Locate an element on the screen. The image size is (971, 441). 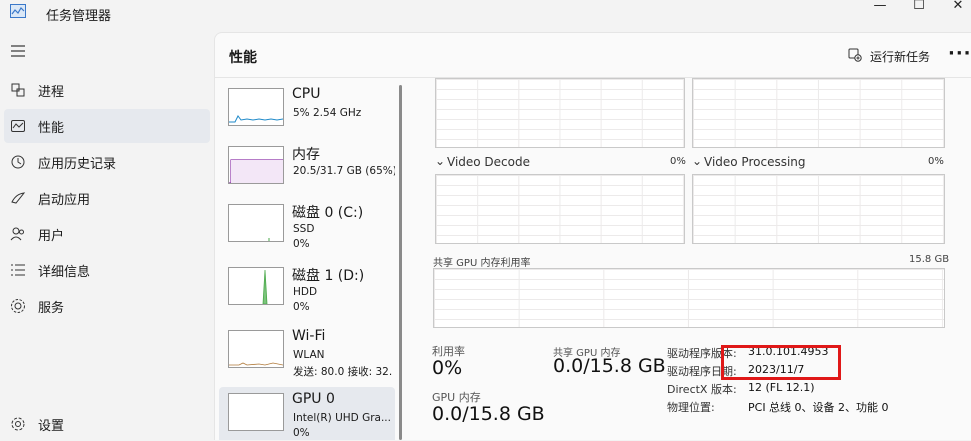
nav-item-processes: 进程 is located at coordinates (105, 90).